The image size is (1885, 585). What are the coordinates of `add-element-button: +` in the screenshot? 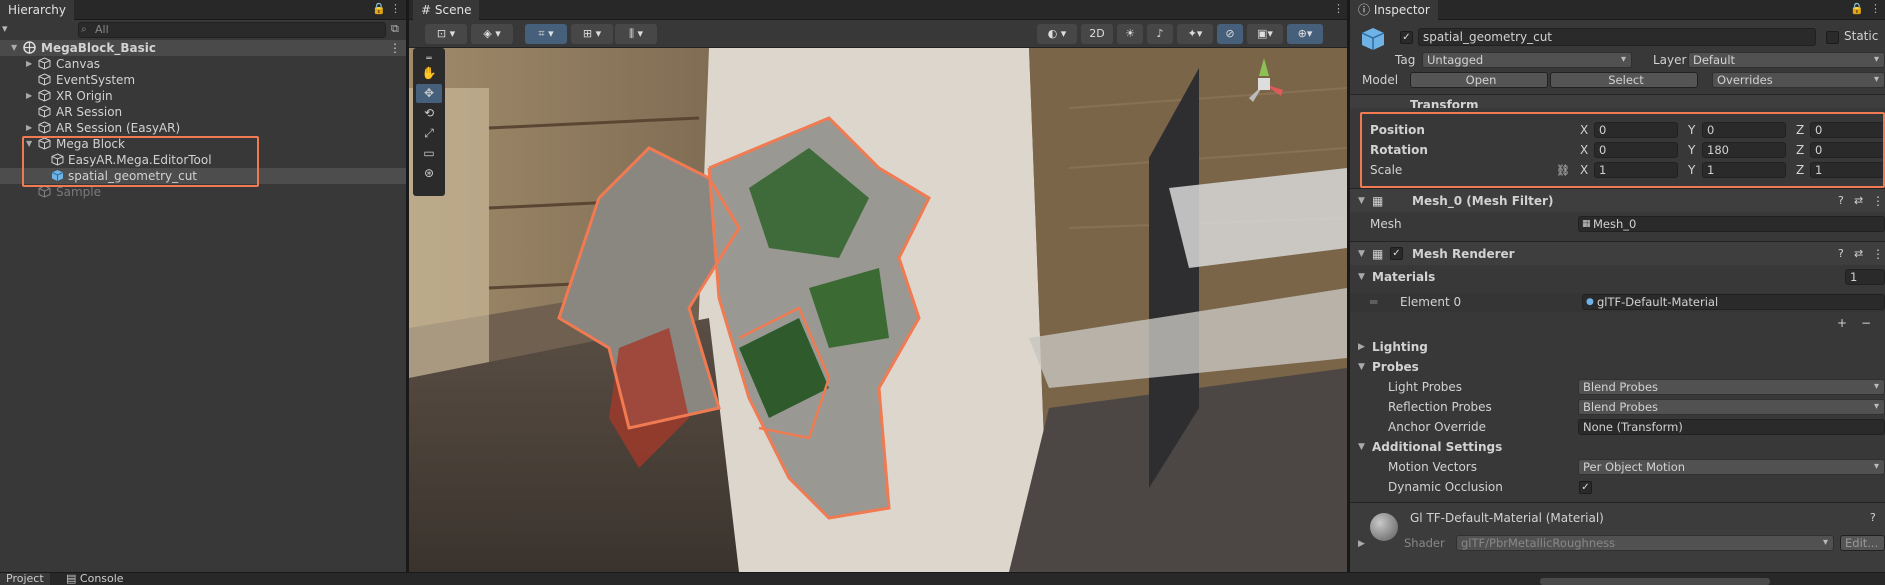 It's located at (1842, 323).